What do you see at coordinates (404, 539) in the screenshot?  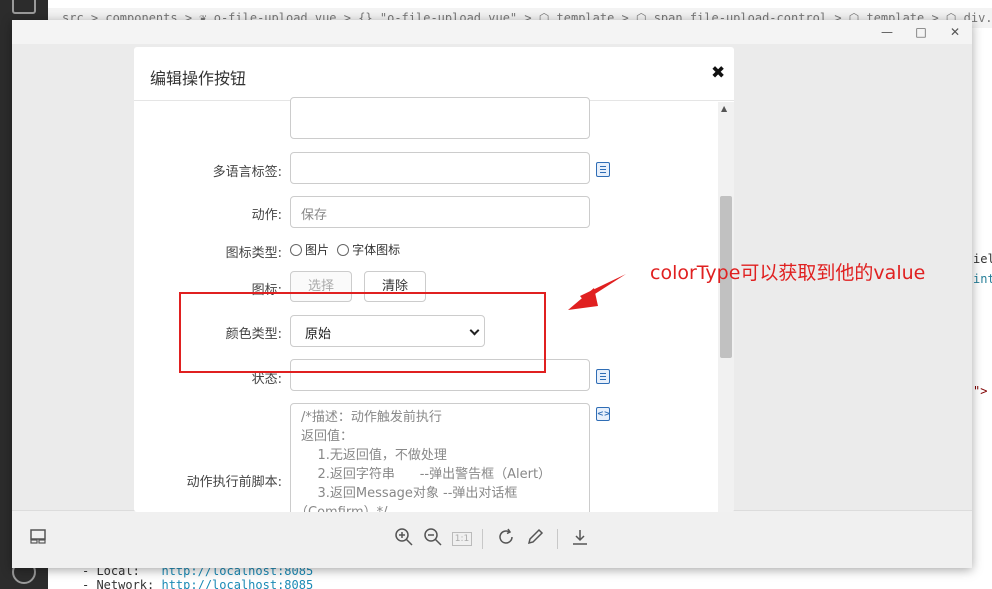 I see `zoom-in-icon` at bounding box center [404, 539].